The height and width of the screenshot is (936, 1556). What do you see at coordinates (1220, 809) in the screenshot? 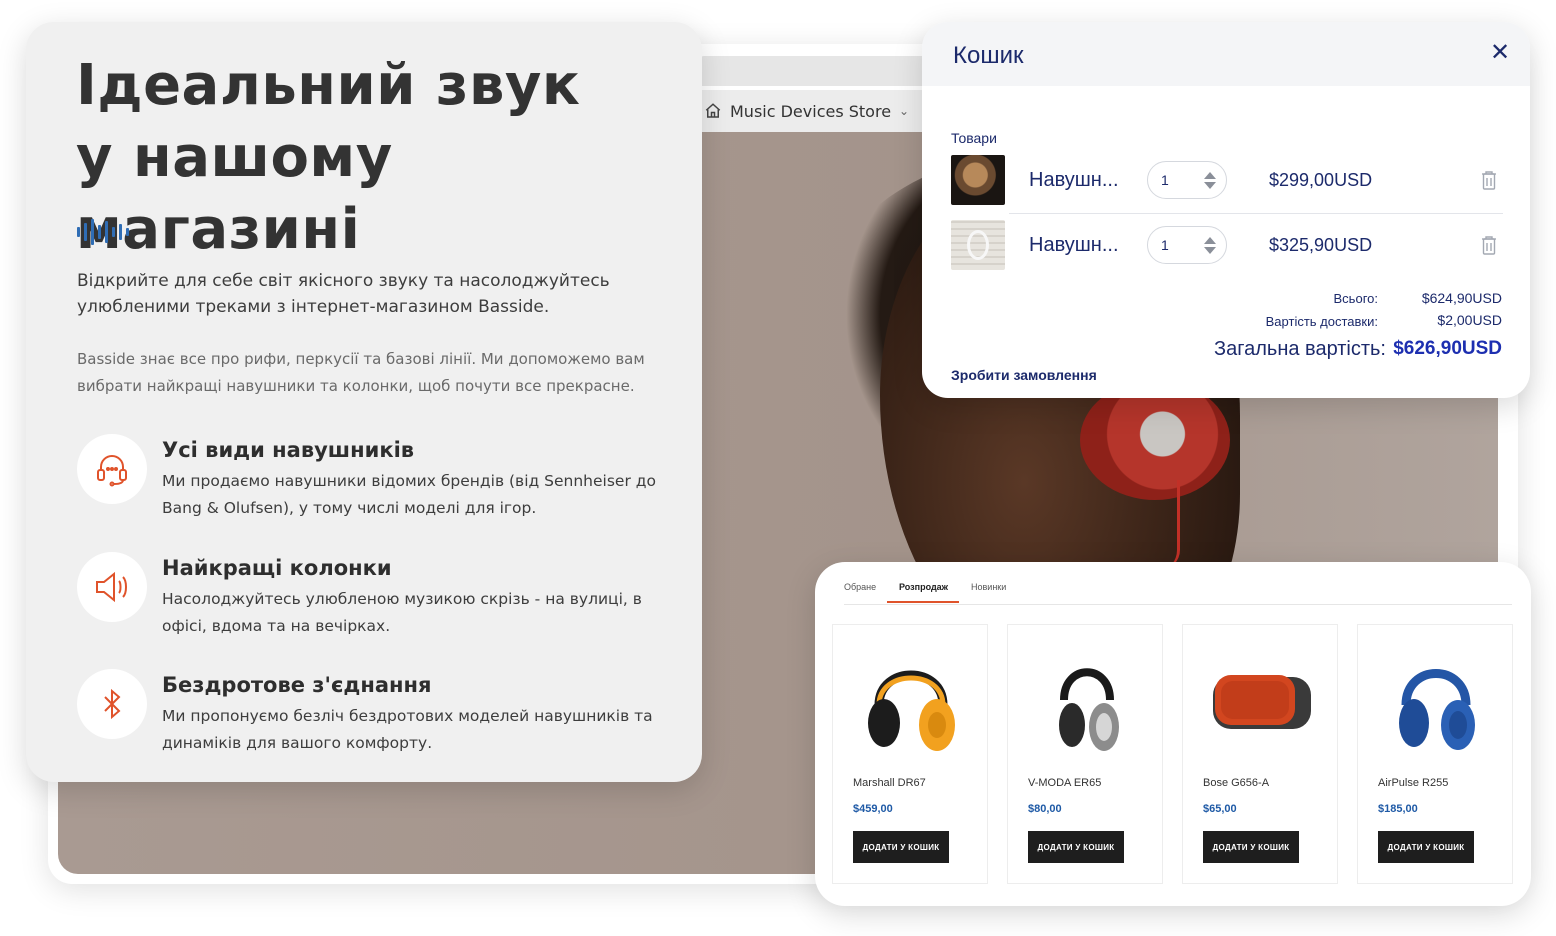
I see `product-price: $65,00` at bounding box center [1220, 809].